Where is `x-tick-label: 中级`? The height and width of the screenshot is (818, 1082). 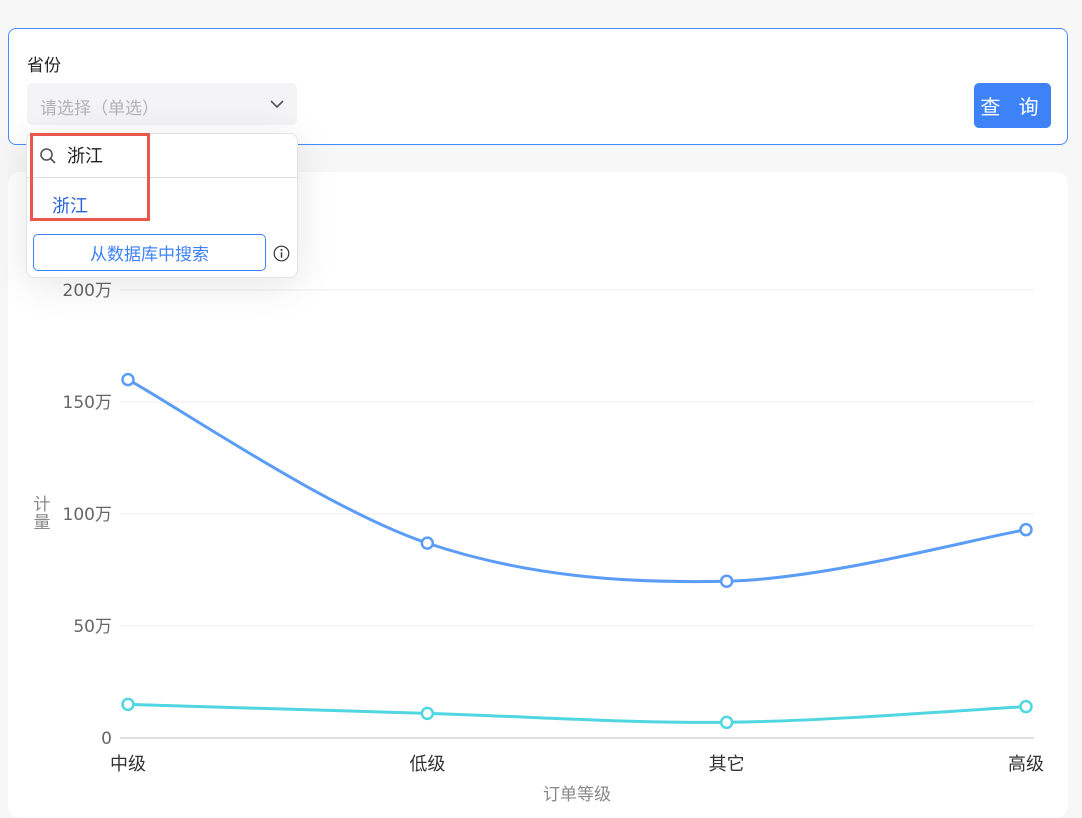 x-tick-label: 中级 is located at coordinates (128, 764).